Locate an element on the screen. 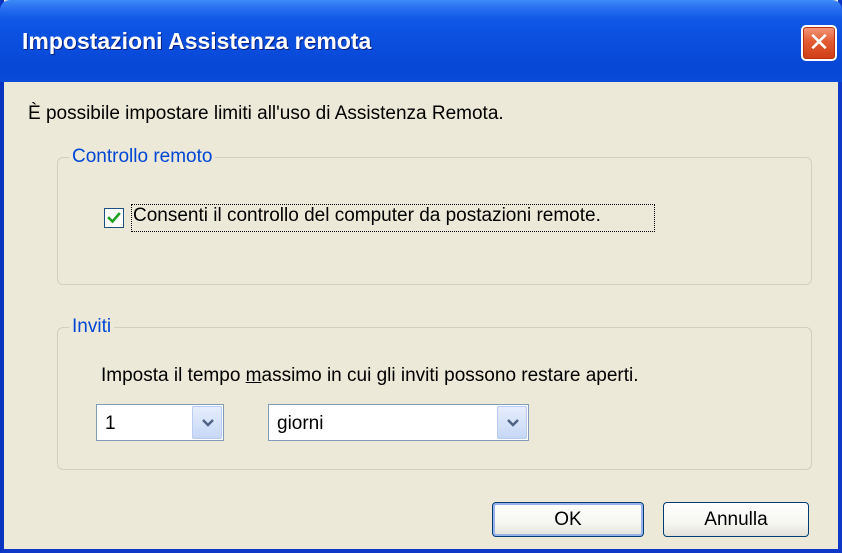 This screenshot has width=842, height=553. duration-value: 1 is located at coordinates (110, 423).